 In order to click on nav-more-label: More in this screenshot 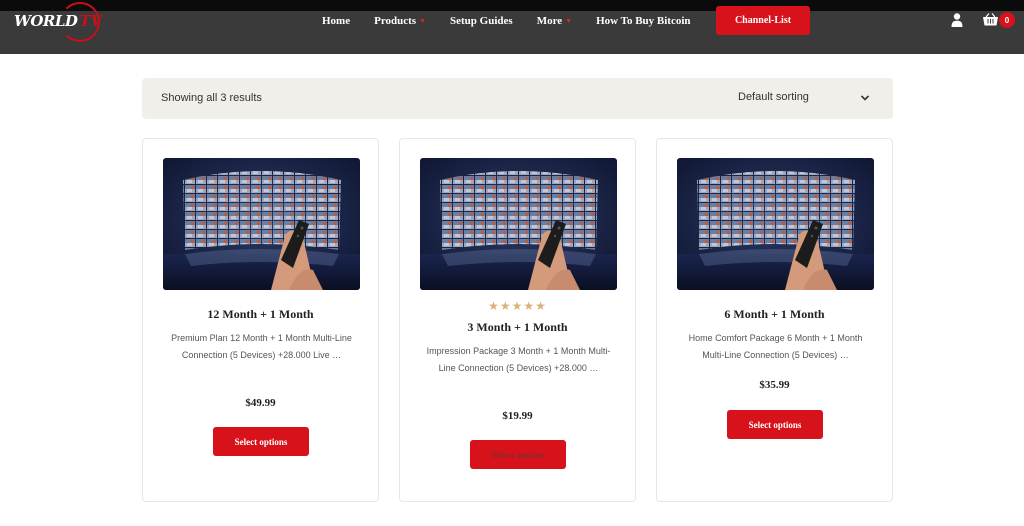, I will do `click(549, 21)`.